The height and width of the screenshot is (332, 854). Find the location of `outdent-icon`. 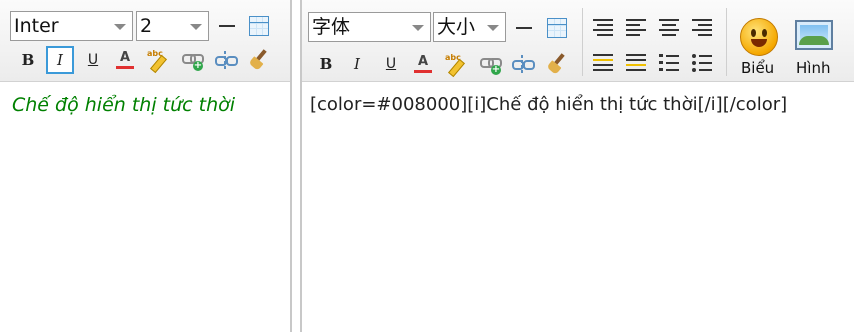

outdent-icon is located at coordinates (636, 62).